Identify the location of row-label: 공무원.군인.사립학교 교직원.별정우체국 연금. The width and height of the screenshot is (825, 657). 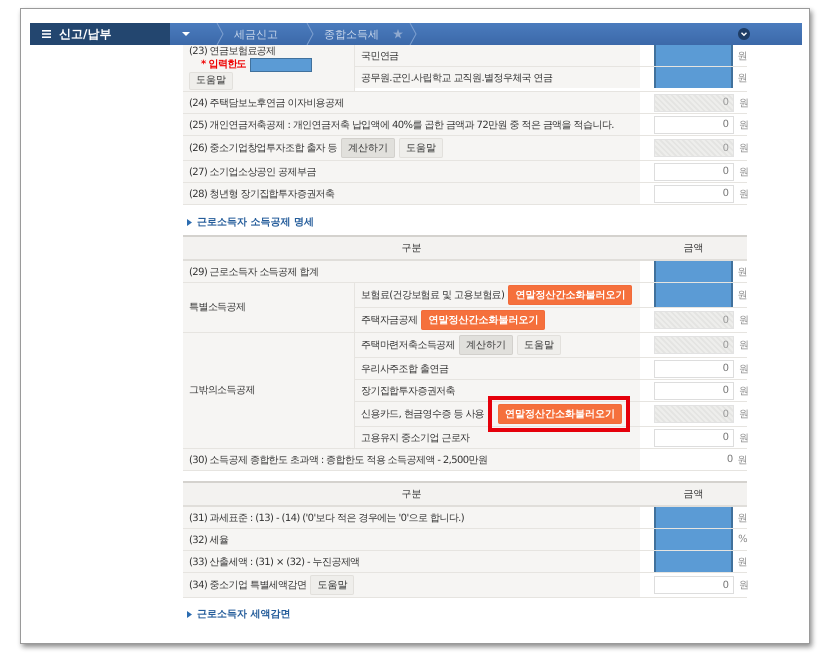
(456, 78).